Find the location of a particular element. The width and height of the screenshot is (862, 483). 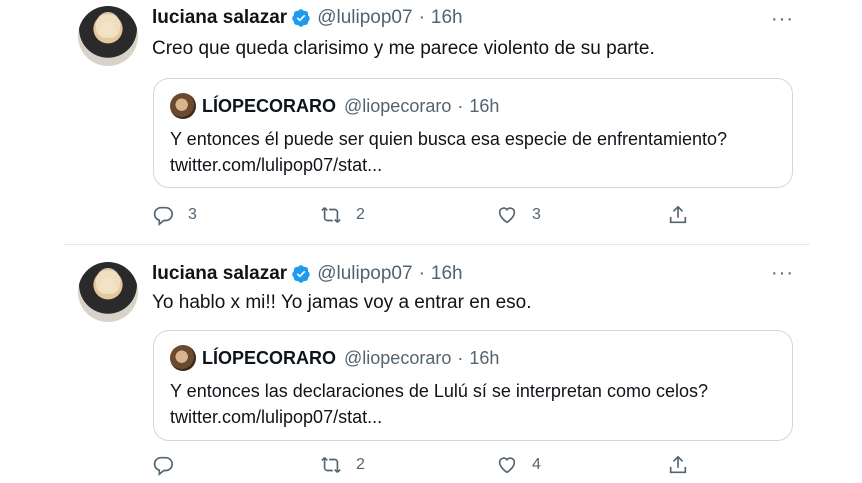

like-button: 4 is located at coordinates (518, 465).